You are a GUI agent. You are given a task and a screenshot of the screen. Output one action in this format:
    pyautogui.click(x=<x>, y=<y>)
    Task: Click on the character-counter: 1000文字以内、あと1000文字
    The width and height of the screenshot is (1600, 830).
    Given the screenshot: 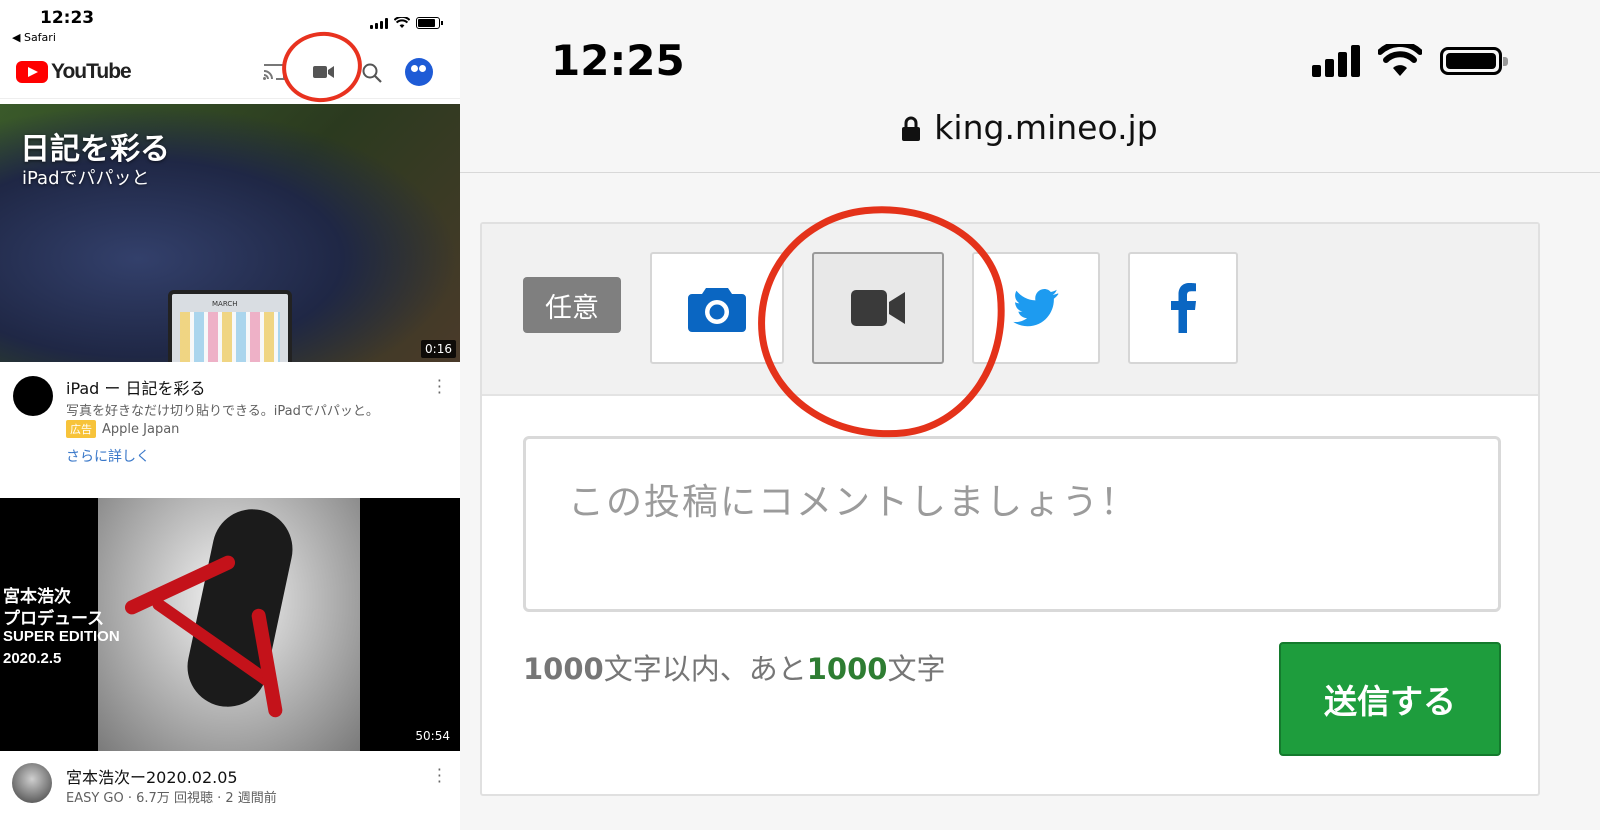 What is the action you would take?
    pyautogui.click(x=734, y=667)
    